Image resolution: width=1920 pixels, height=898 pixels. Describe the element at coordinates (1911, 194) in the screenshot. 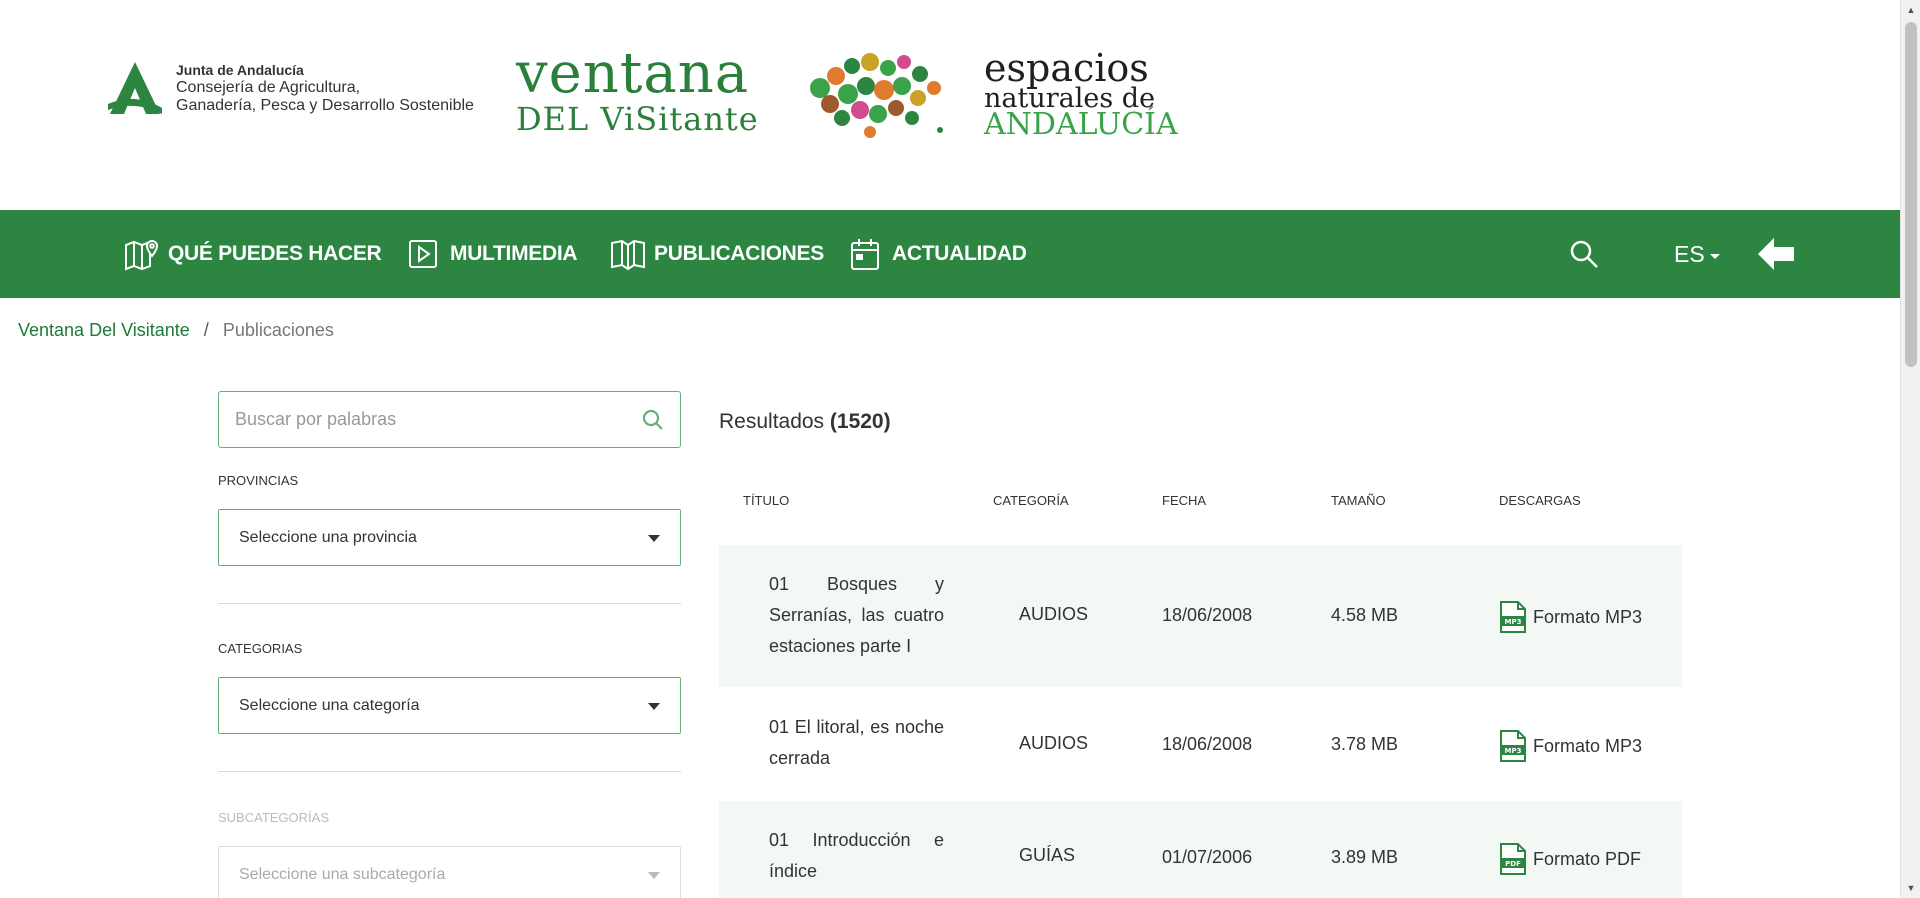

I see `scrollbar-thumb` at that location.